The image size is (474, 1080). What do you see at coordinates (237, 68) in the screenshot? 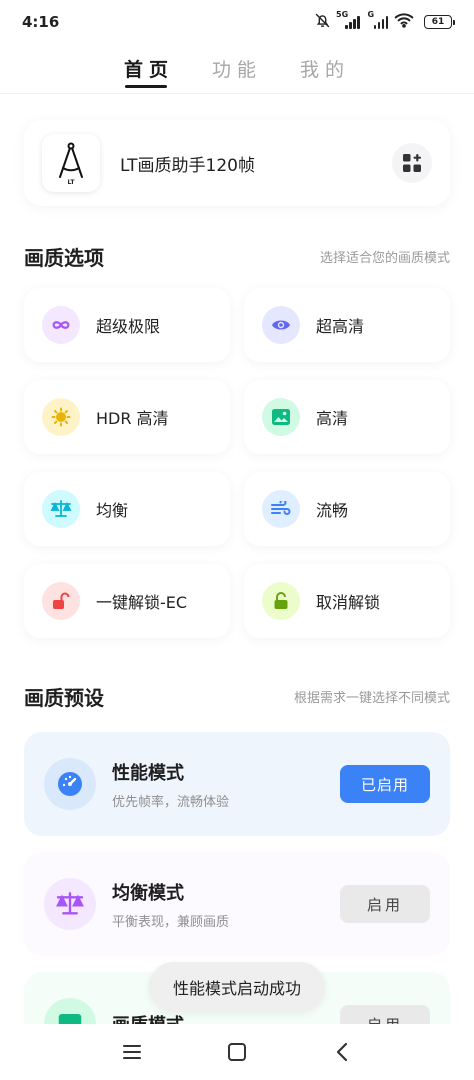
I see `tab-features: 功能` at bounding box center [237, 68].